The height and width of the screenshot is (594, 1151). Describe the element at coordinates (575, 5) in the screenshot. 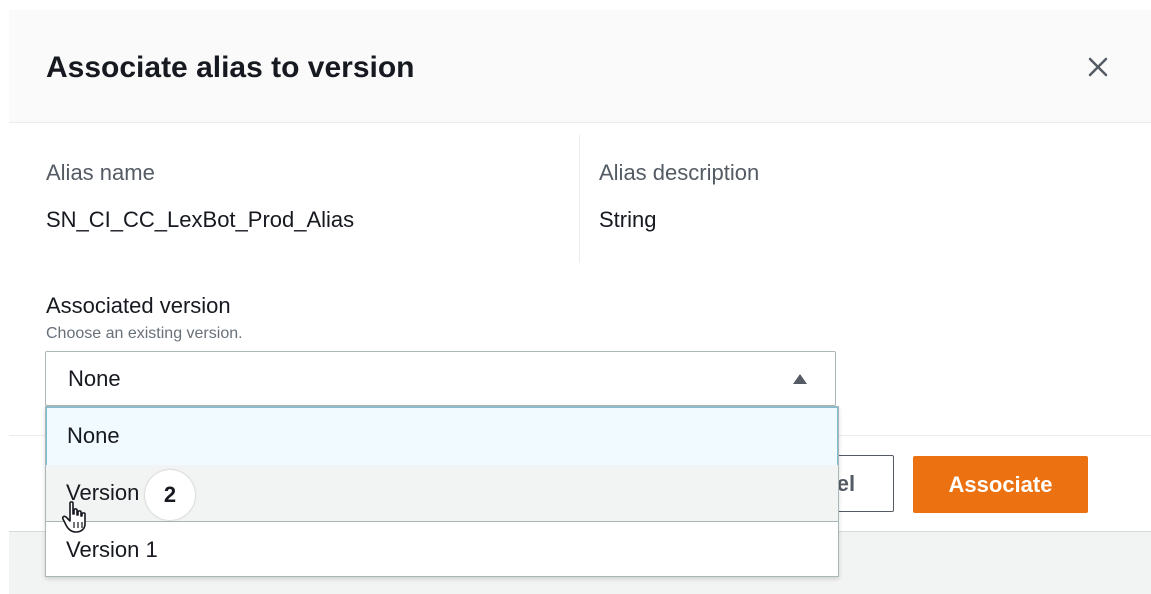

I see `background-strip` at that location.